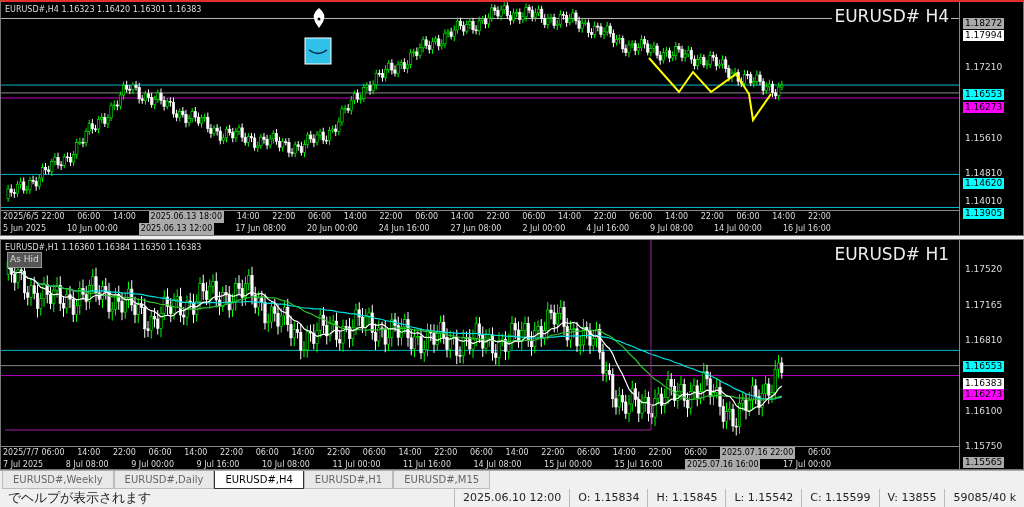 Image resolution: width=1024 pixels, height=507 pixels. What do you see at coordinates (404, 229) in the screenshot?
I see `time-label: 24 Jun 16:00` at bounding box center [404, 229].